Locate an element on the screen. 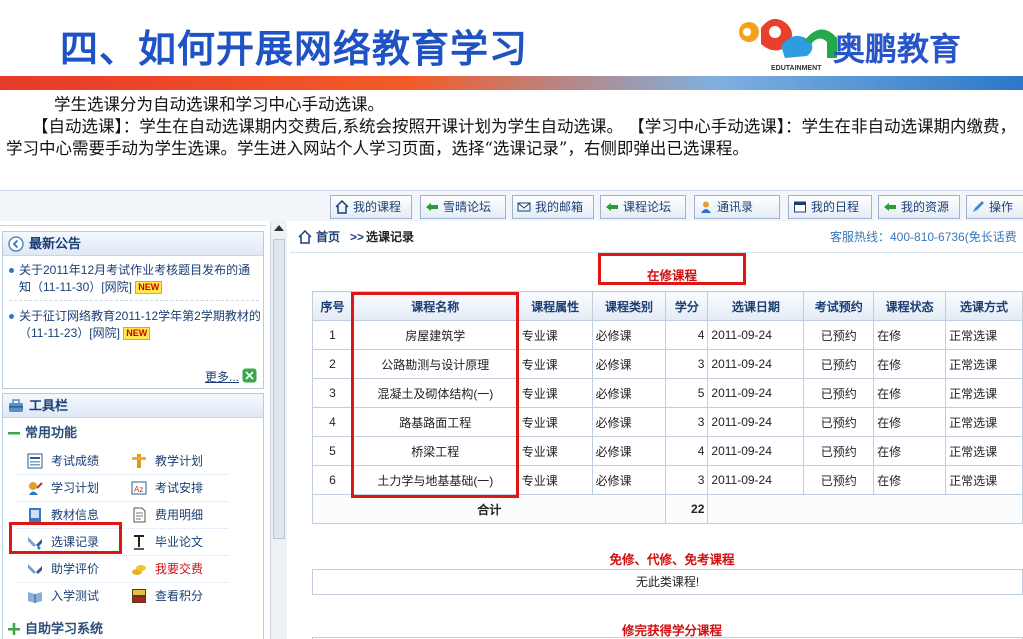 Image resolution: width=1023 pixels, height=639 pixels. tool-graduation-thesis: 毕业论文 is located at coordinates (166, 542).